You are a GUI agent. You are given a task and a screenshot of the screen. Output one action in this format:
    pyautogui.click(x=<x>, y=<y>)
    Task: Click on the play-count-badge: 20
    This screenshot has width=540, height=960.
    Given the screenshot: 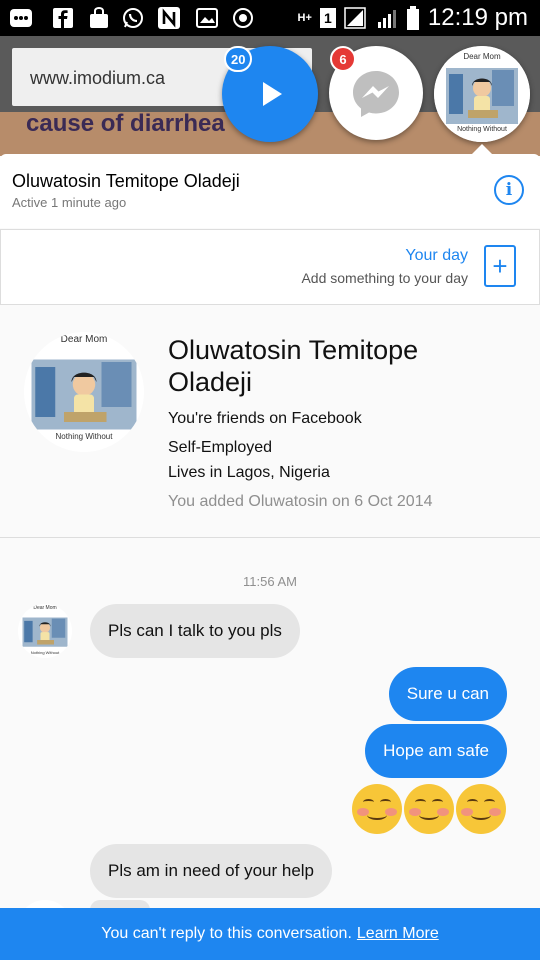 What is the action you would take?
    pyautogui.click(x=238, y=59)
    